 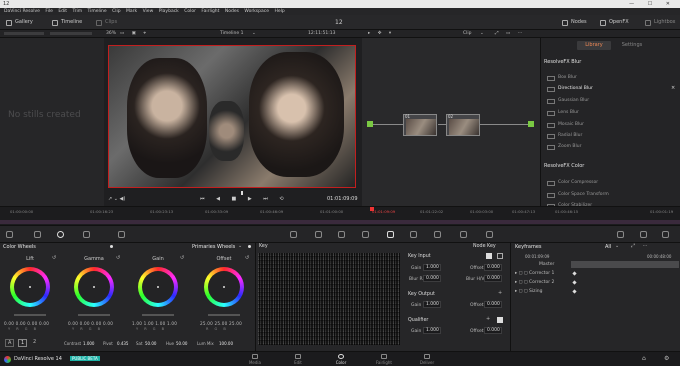 I want to click on page-a: A, so click(x=10, y=343).